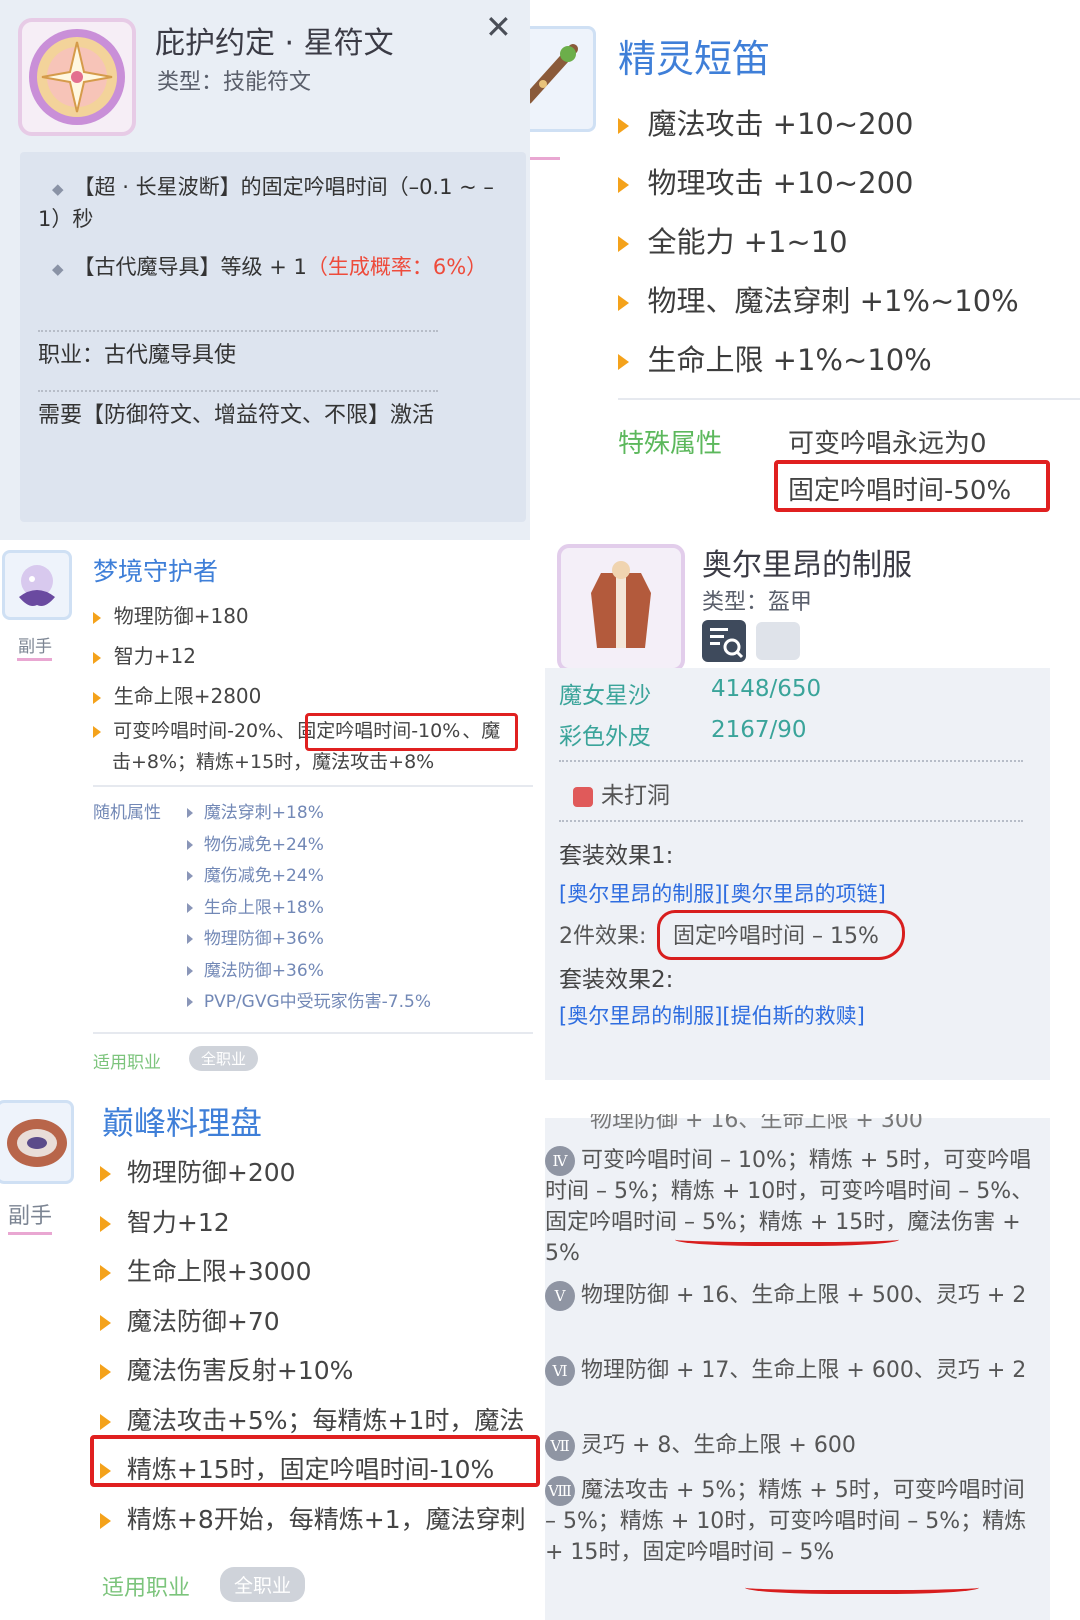 The image size is (1080, 1620). I want to click on flute-stat-text: 物理攻击 +10~200, so click(780, 183).